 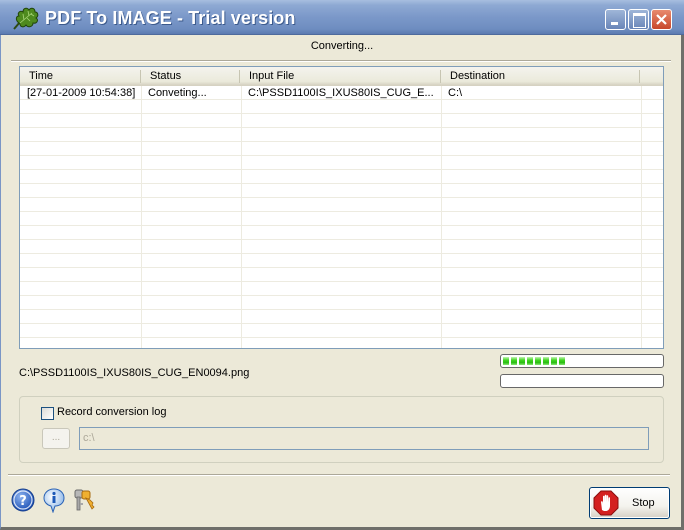 I want to click on info-icon, so click(x=54, y=500).